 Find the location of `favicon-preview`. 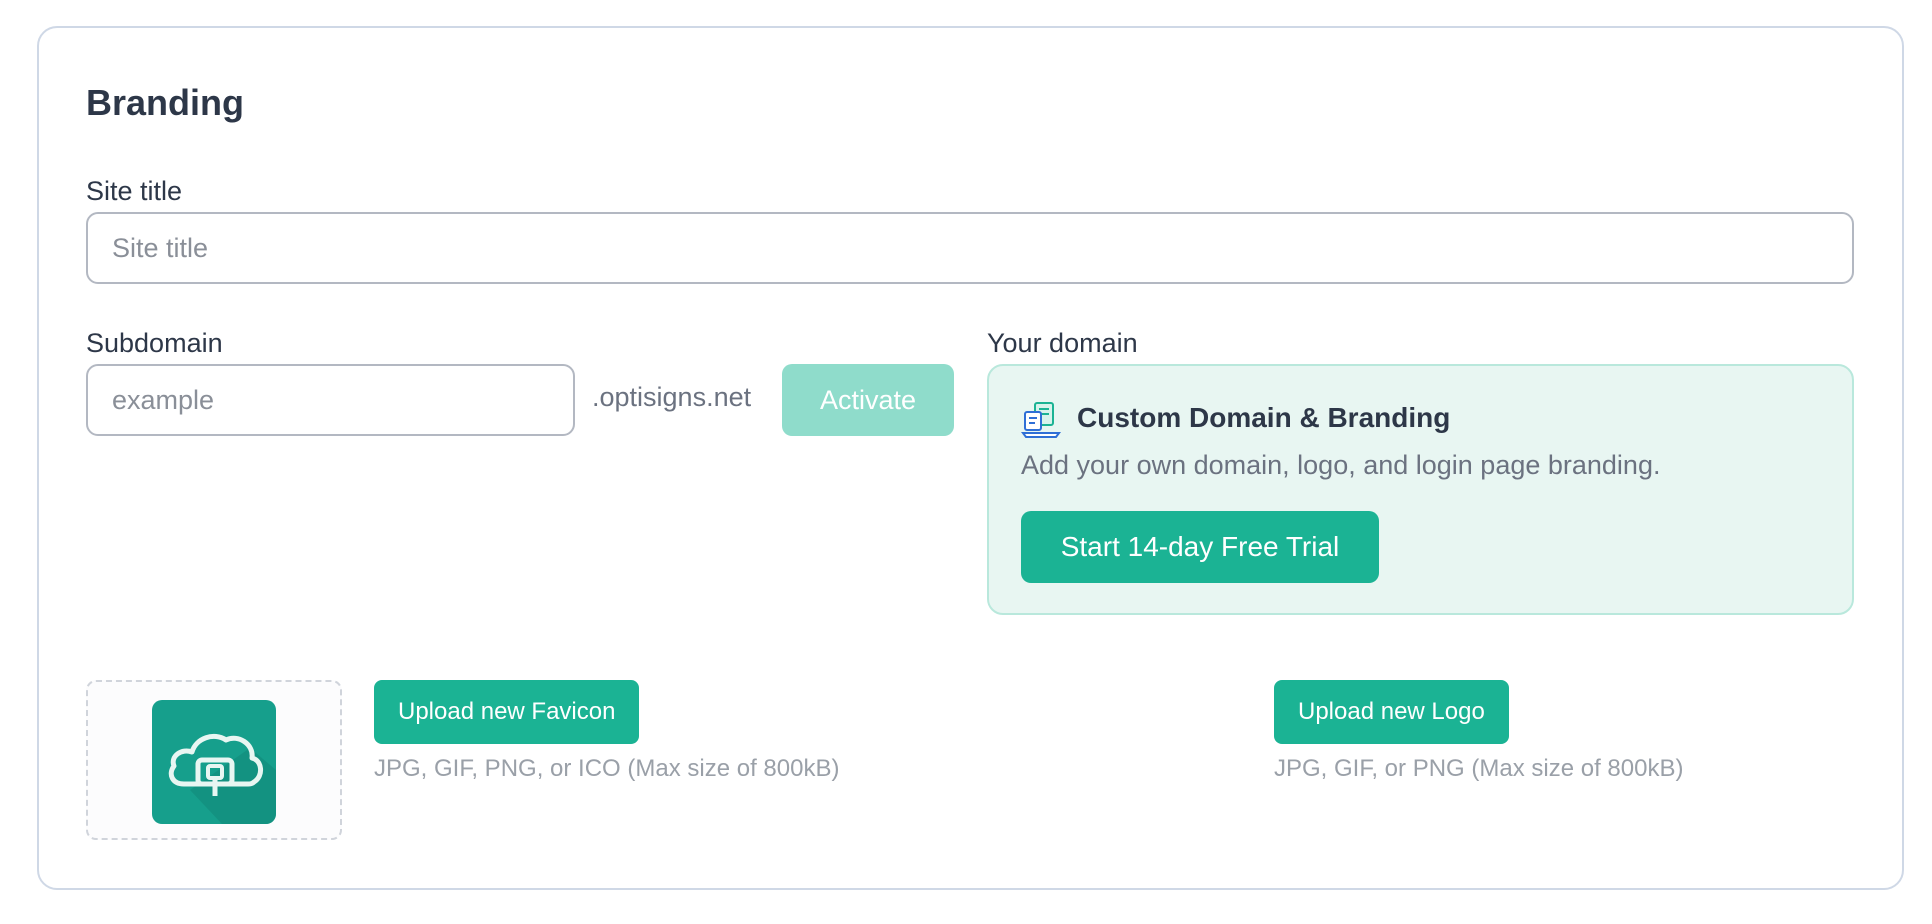

favicon-preview is located at coordinates (214, 760).